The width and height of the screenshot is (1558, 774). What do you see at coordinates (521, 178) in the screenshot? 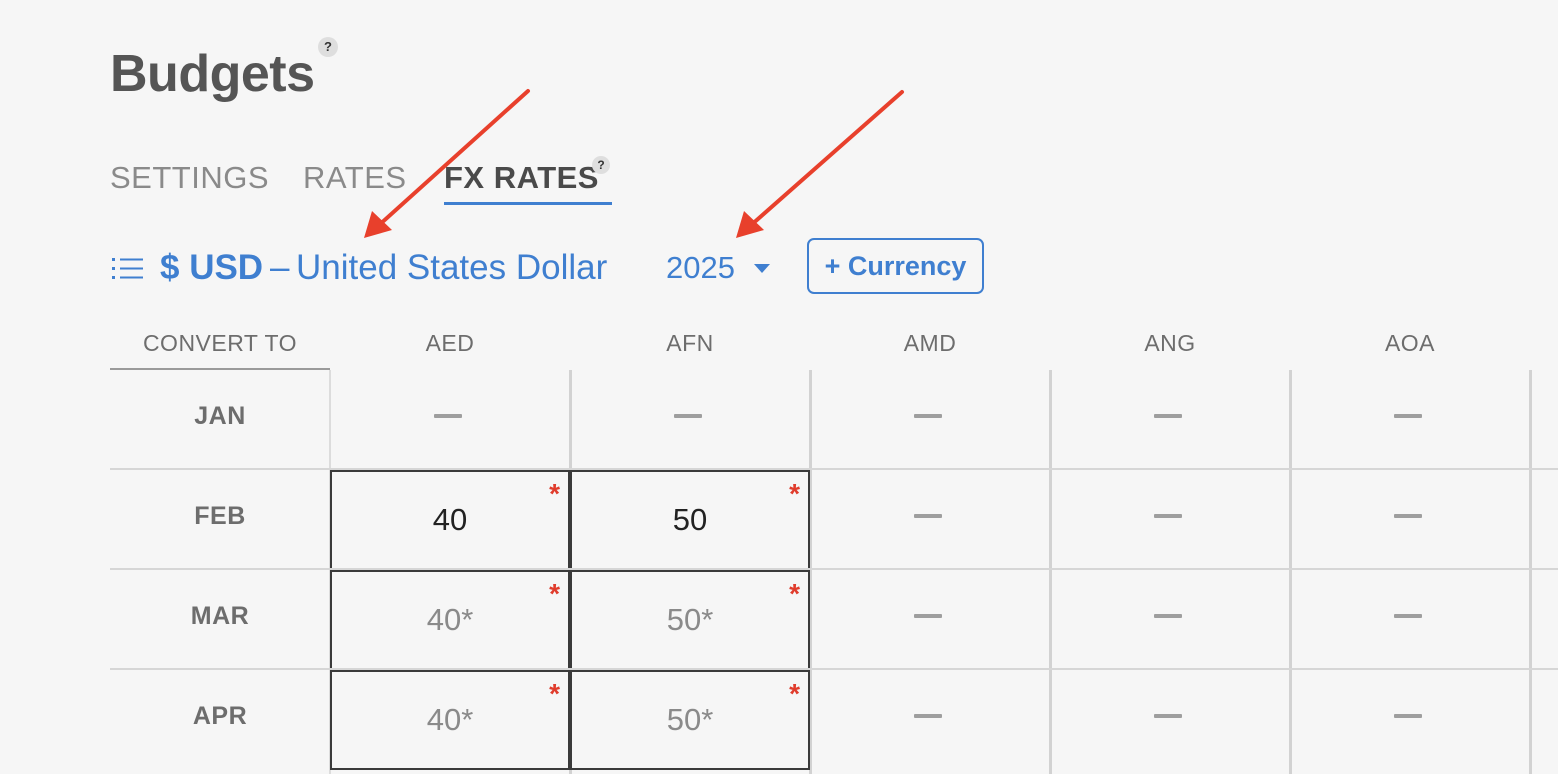
I see `tab-fx-rates: FX RATES` at bounding box center [521, 178].